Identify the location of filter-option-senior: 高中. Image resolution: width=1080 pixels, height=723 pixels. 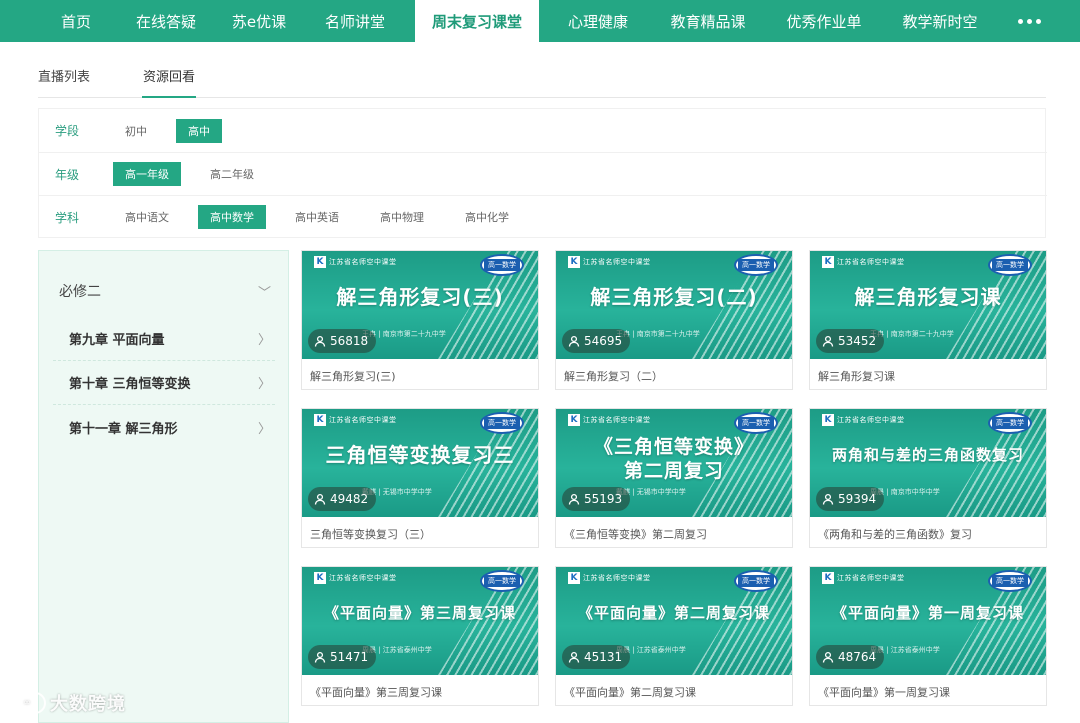
(199, 130).